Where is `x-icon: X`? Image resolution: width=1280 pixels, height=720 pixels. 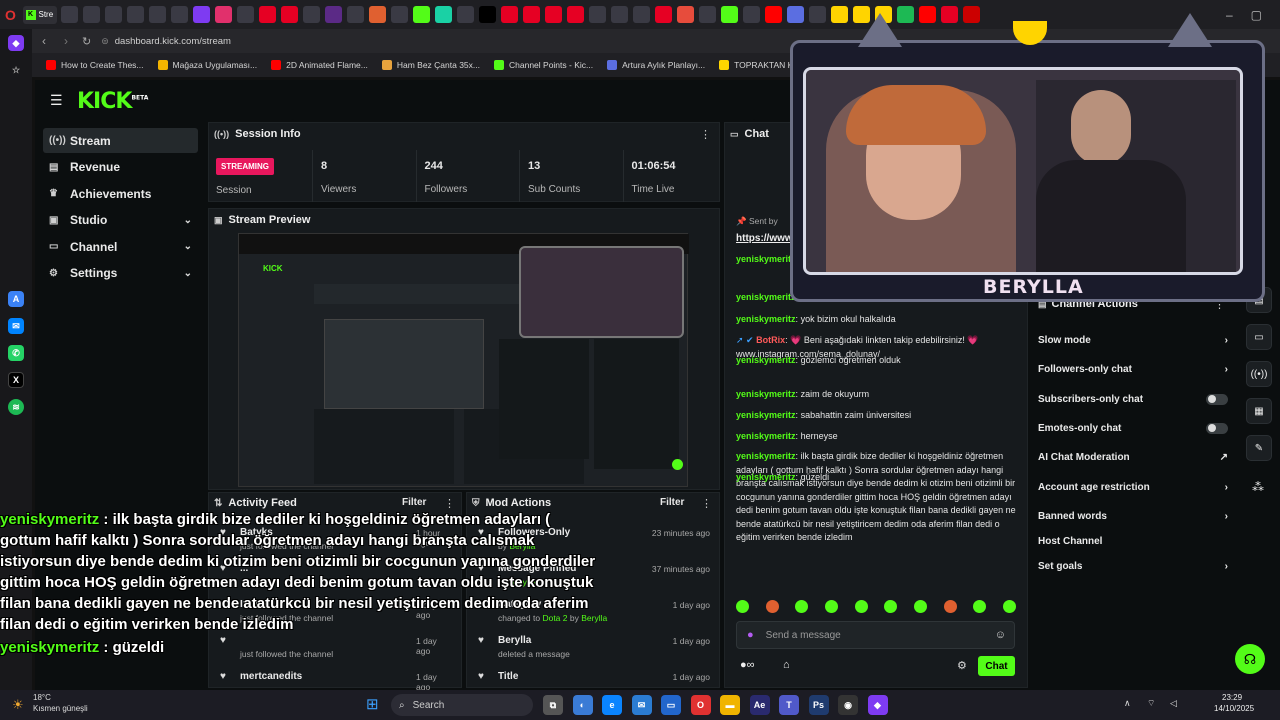
x-icon: X is located at coordinates (16, 380).